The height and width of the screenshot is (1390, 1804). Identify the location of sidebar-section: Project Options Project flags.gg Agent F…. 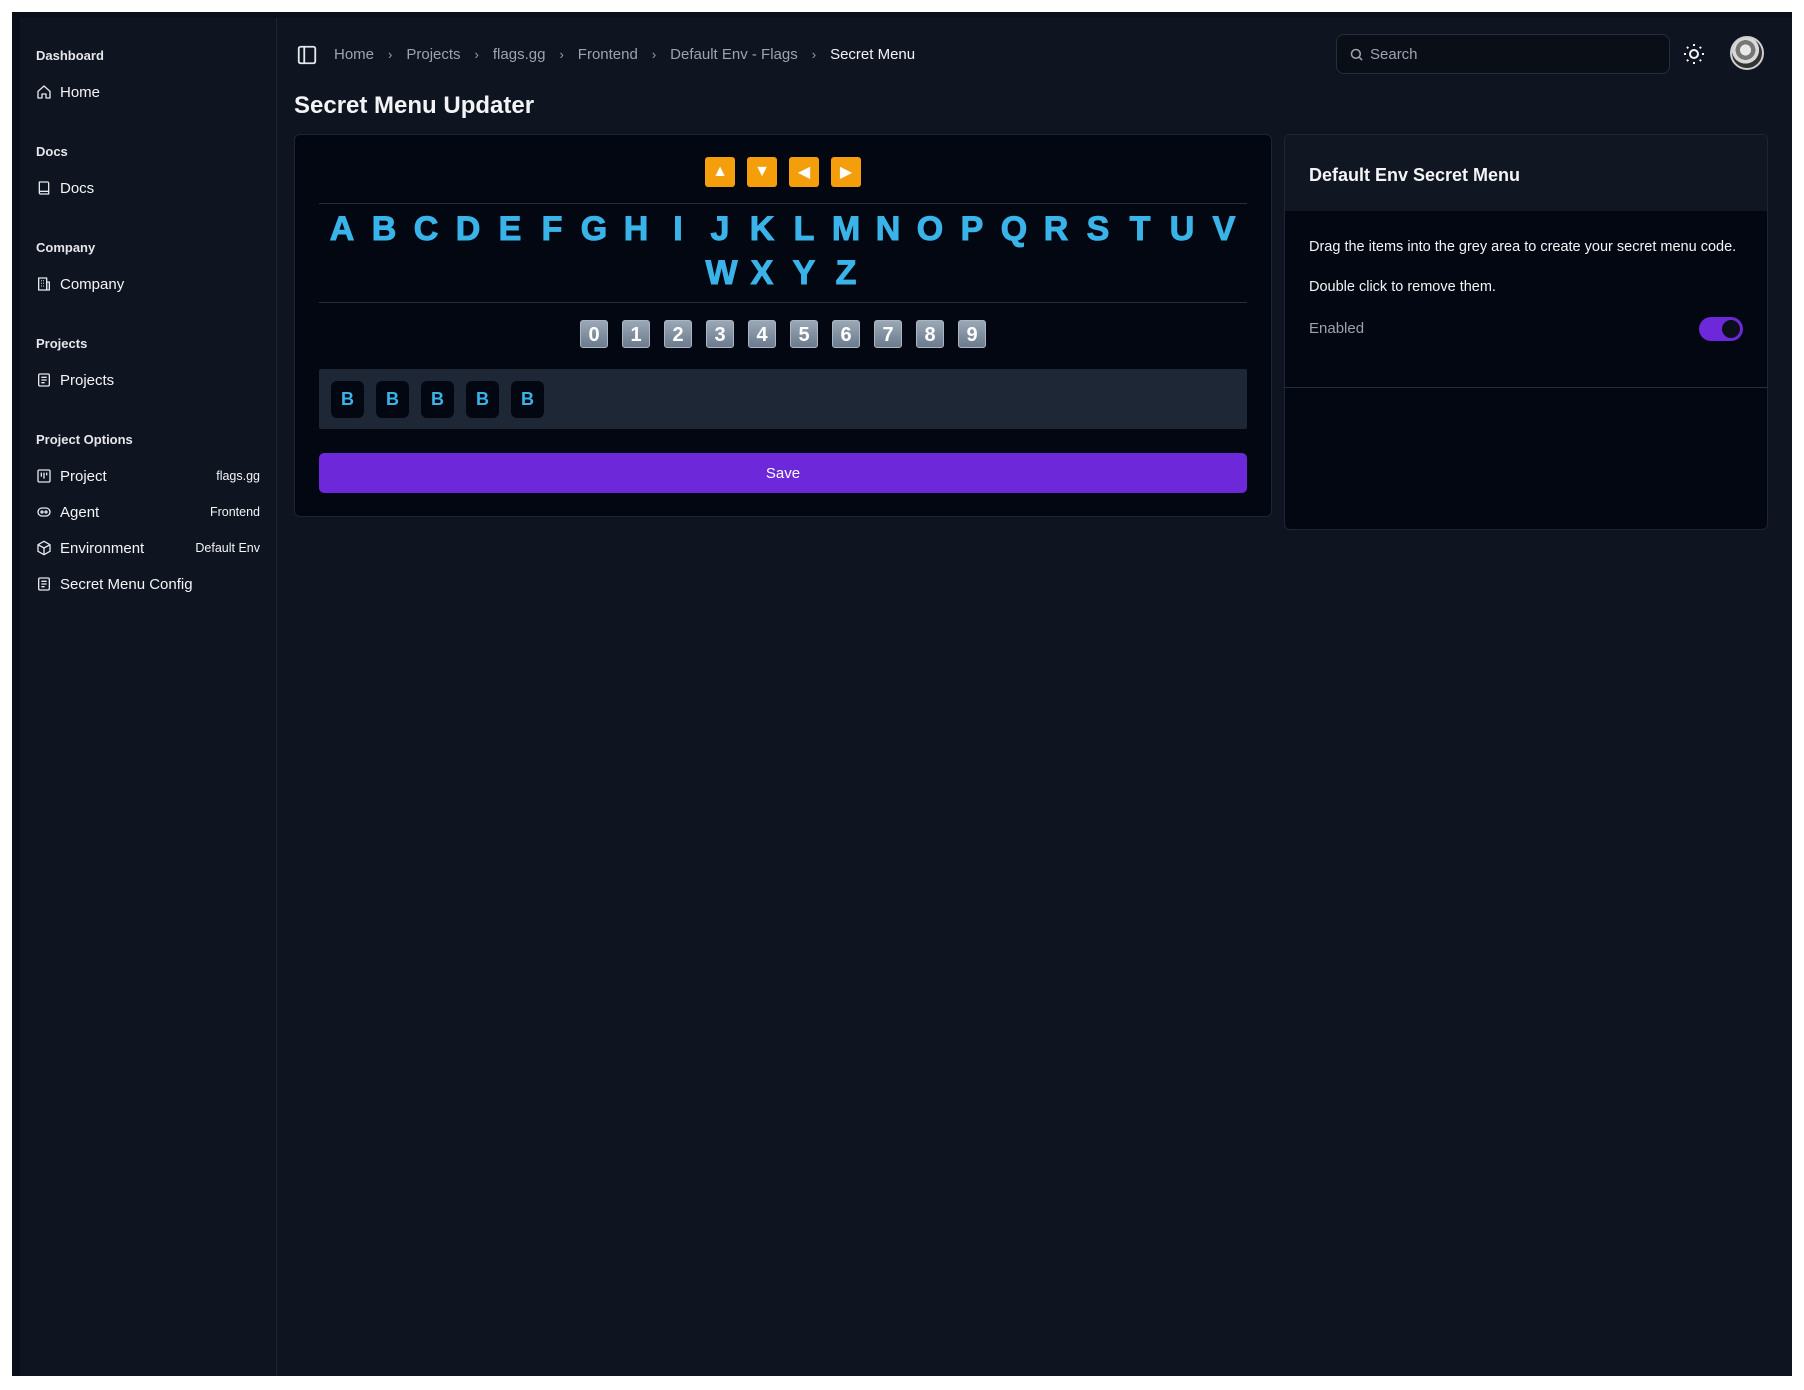
(148, 517).